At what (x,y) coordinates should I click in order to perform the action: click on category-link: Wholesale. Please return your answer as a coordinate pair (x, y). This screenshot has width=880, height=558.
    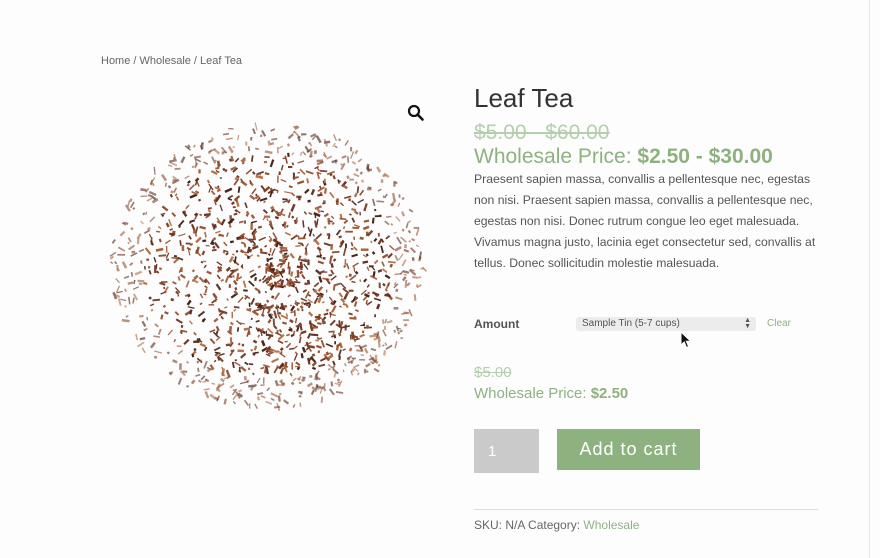
    Looking at the image, I should click on (611, 525).